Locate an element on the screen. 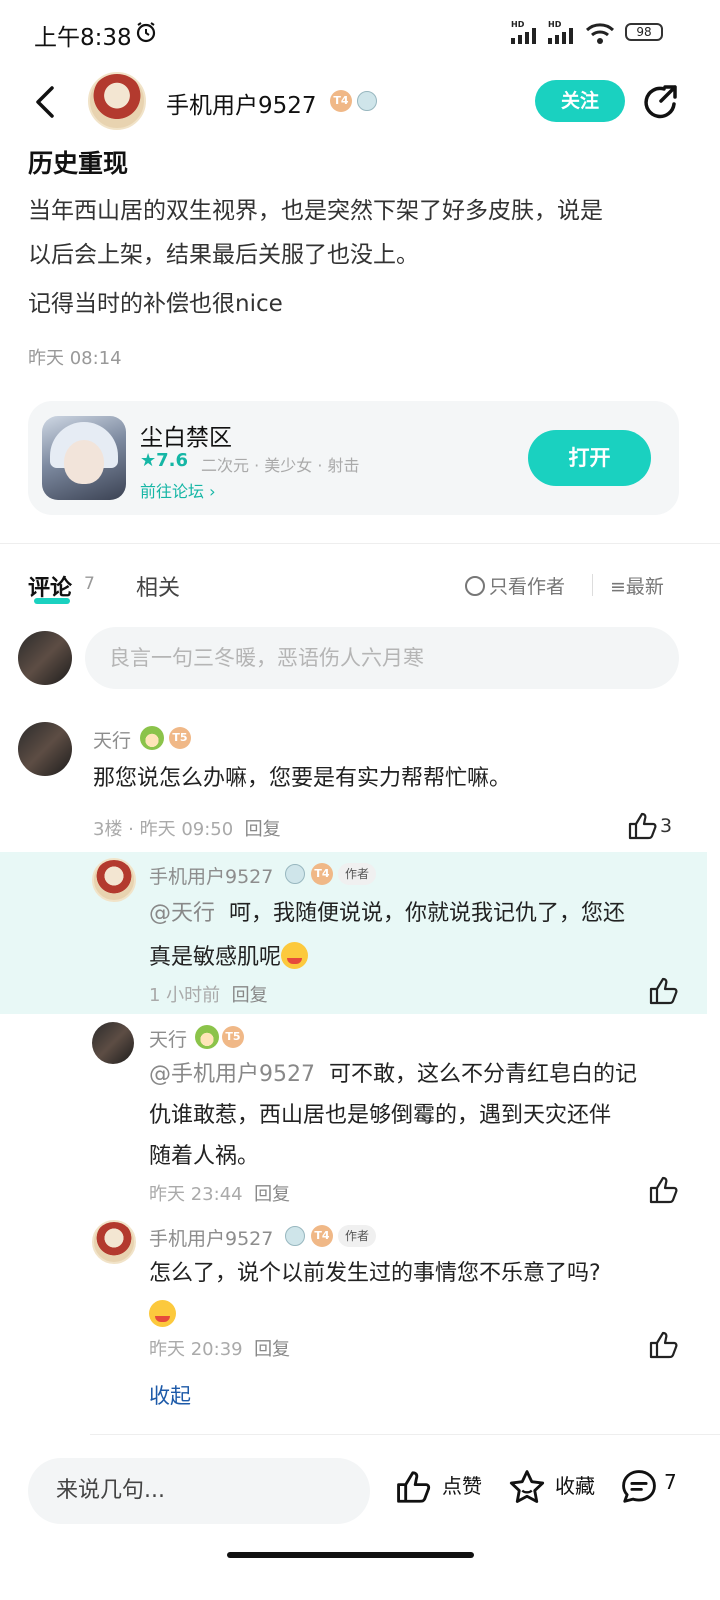 The image size is (720, 1600). comment-input-container is located at coordinates (382, 658).